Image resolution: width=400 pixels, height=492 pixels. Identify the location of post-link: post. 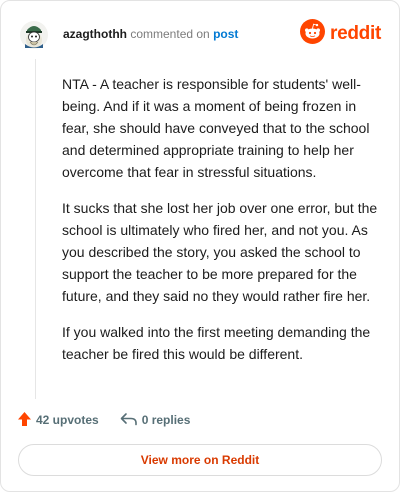
(225, 34).